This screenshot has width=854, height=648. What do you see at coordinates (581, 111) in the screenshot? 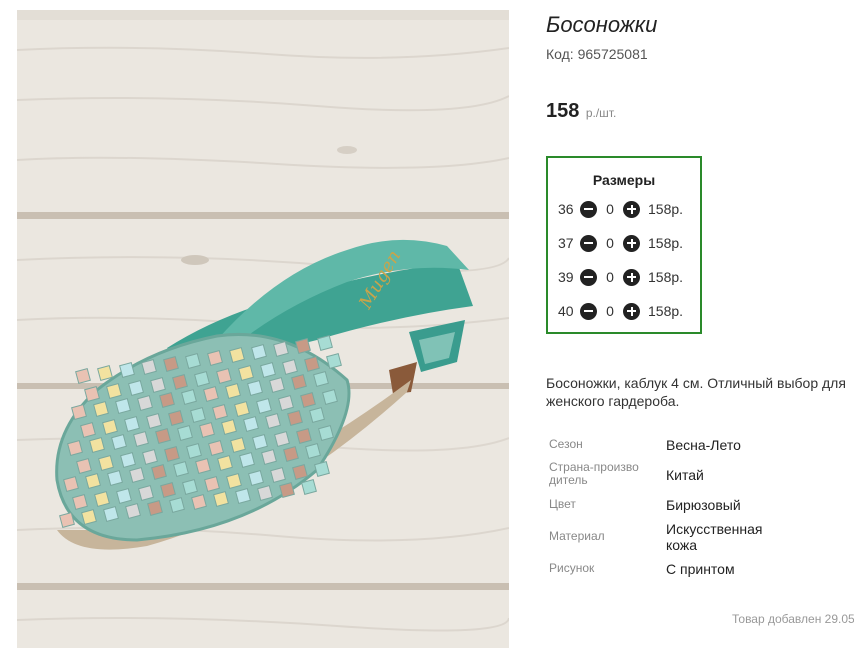
I see `product-price: 158 р./шт.` at bounding box center [581, 111].